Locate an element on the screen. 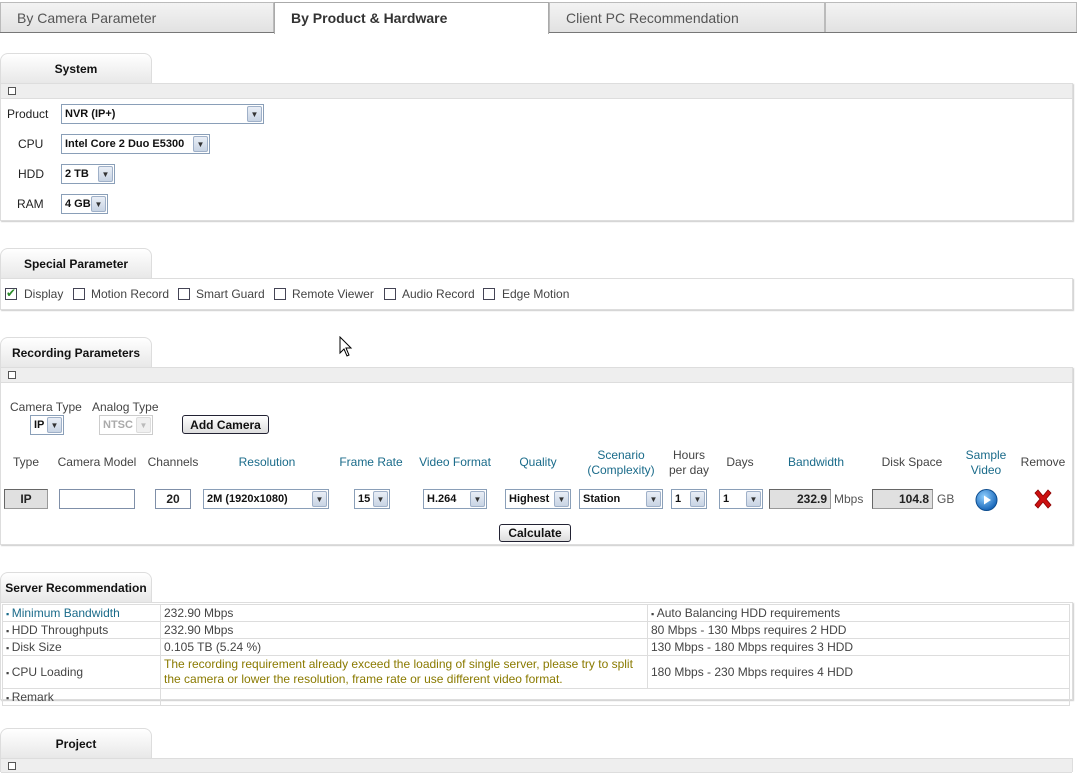 This screenshot has height=773, width=1077. edge-motion-checkbox-label: Edge Motion is located at coordinates (536, 294).